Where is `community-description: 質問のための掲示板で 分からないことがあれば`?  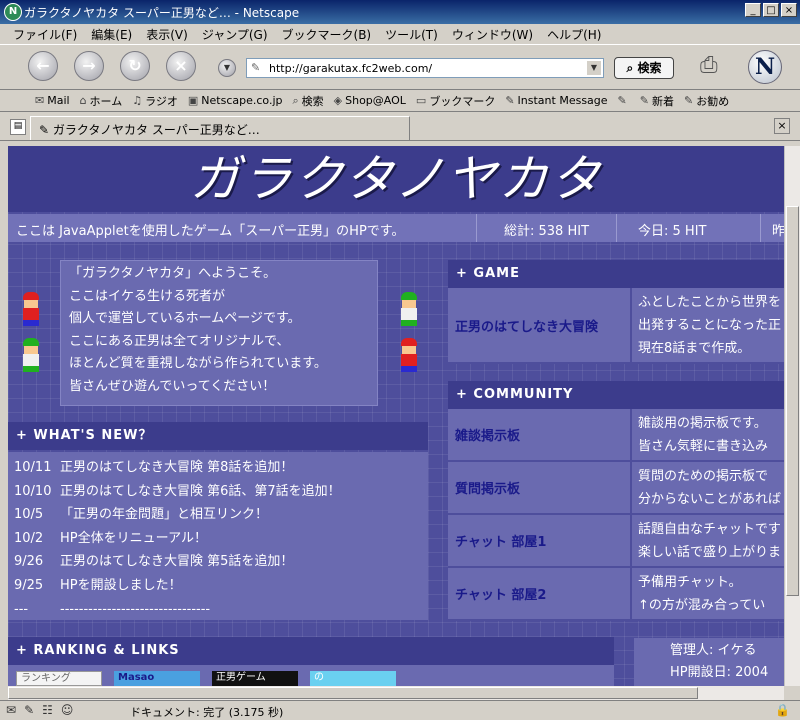 community-description: 質問のための掲示板で 分からないことがあれば is located at coordinates (711, 486).